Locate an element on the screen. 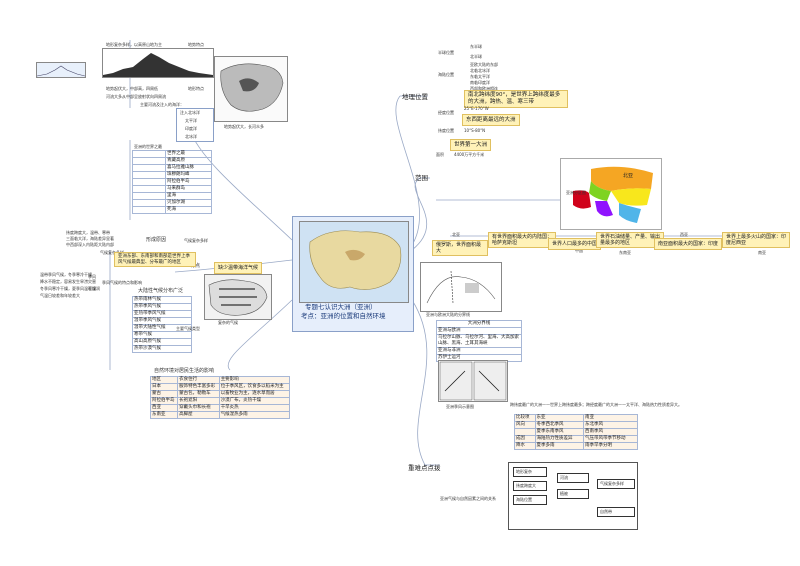 This screenshot has height=566, width=800. climate-monsoon: 亚洲东部、东南部和南部是世界上季风气候最典型、分布最广的地区 is located at coordinates (155, 259).